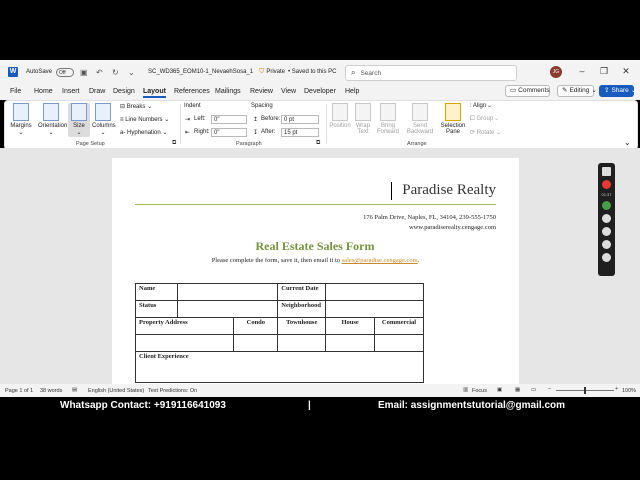 The image size is (640, 480). Describe the element at coordinates (256, 133) in the screenshot. I see `spacing-after-icon: ↧` at that location.